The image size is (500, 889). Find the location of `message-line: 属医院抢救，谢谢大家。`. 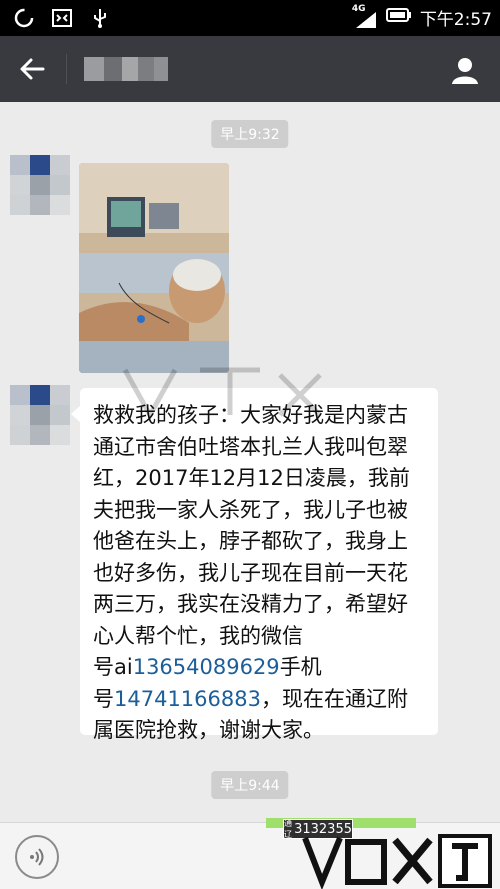

message-line: 属医院抢救，谢谢大家。 is located at coordinates (208, 730).